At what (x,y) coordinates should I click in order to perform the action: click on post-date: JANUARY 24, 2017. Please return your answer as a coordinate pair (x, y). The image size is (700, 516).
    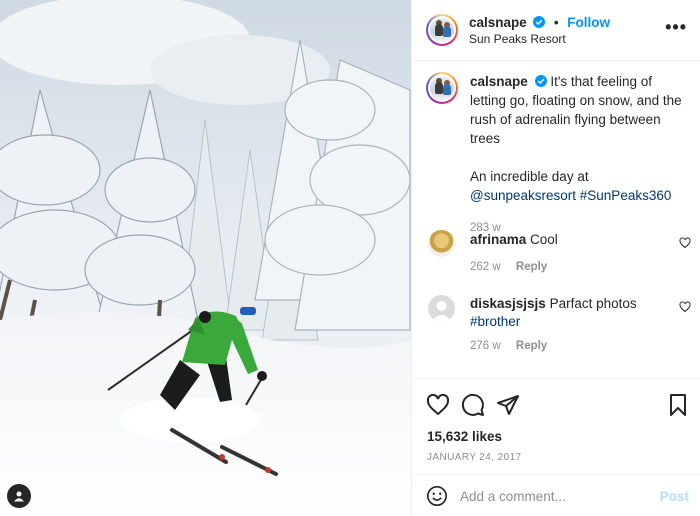
    Looking at the image, I should click on (474, 457).